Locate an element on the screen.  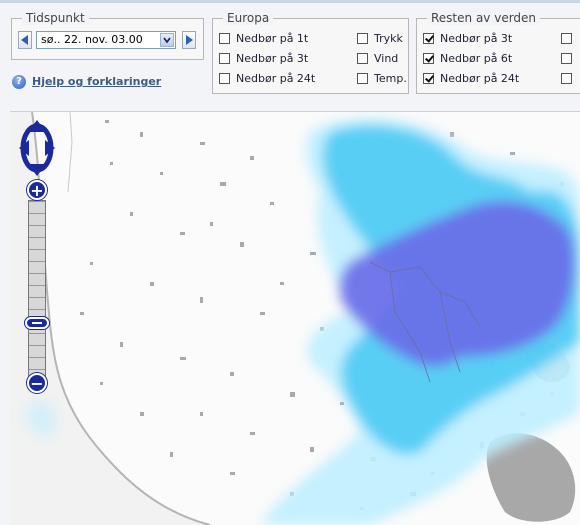
next-time-button is located at coordinates (189, 40).